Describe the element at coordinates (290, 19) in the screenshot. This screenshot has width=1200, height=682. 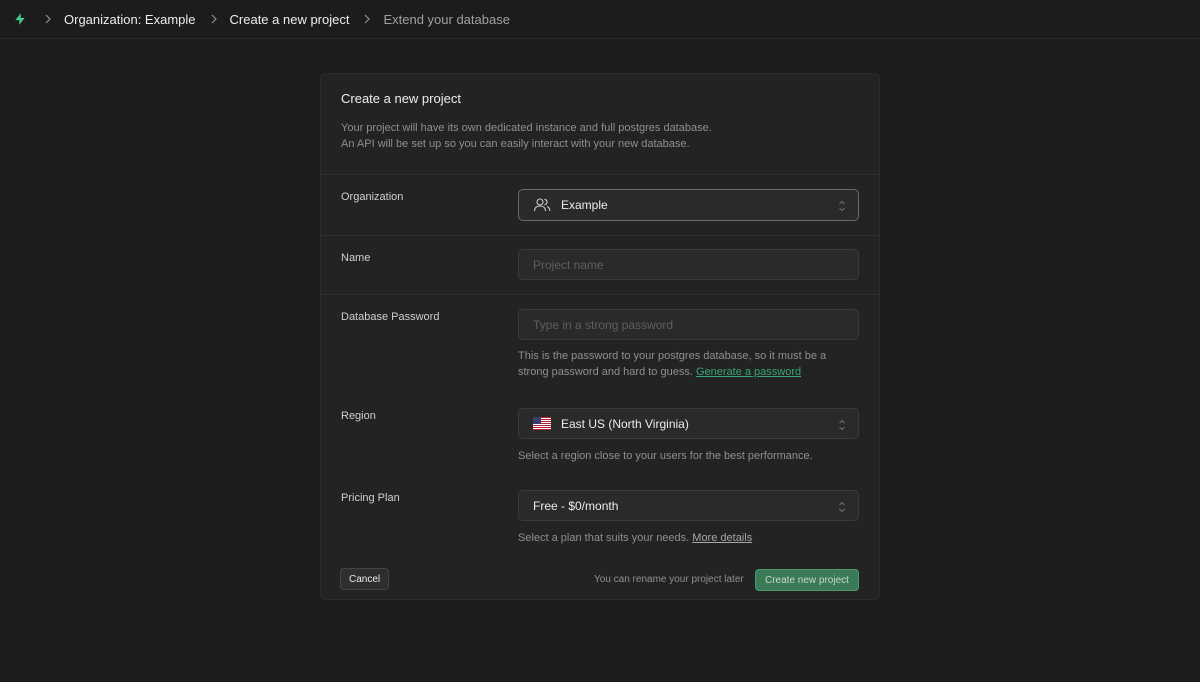
I see `breadcrumb-create-project: Create a new project` at that location.